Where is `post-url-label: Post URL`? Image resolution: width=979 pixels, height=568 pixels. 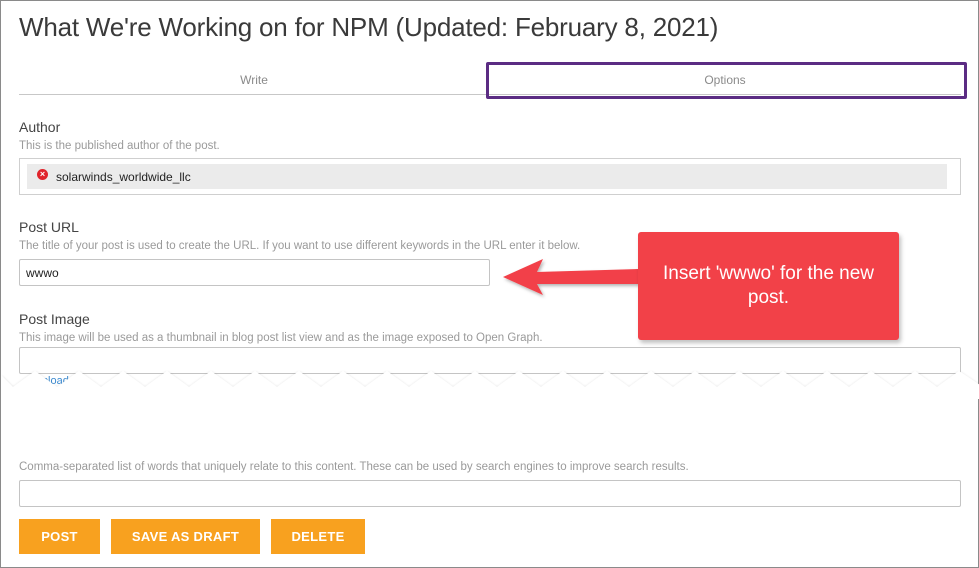 post-url-label: Post URL is located at coordinates (49, 227).